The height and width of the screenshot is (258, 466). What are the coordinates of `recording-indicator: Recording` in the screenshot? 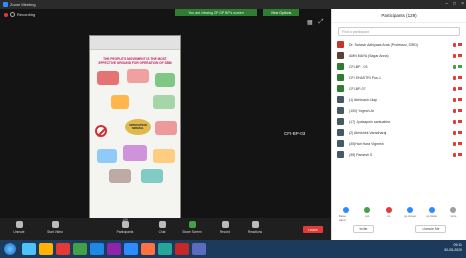 It's located at (19, 14).